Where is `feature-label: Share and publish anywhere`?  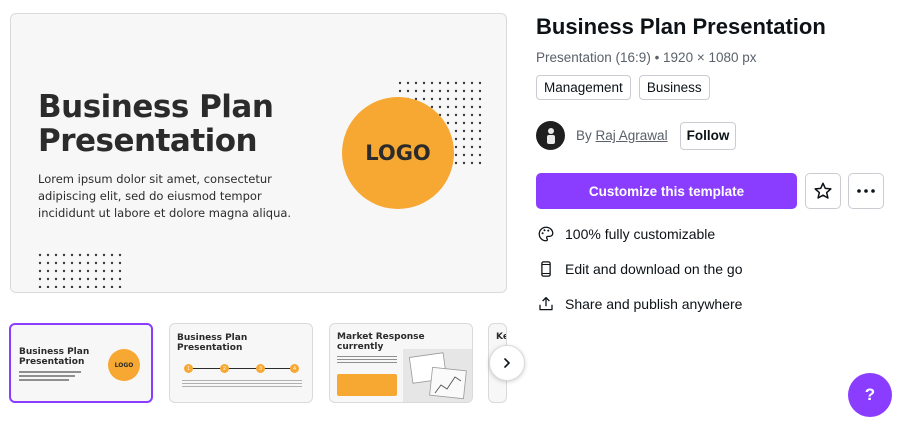
feature-label: Share and publish anywhere is located at coordinates (654, 304).